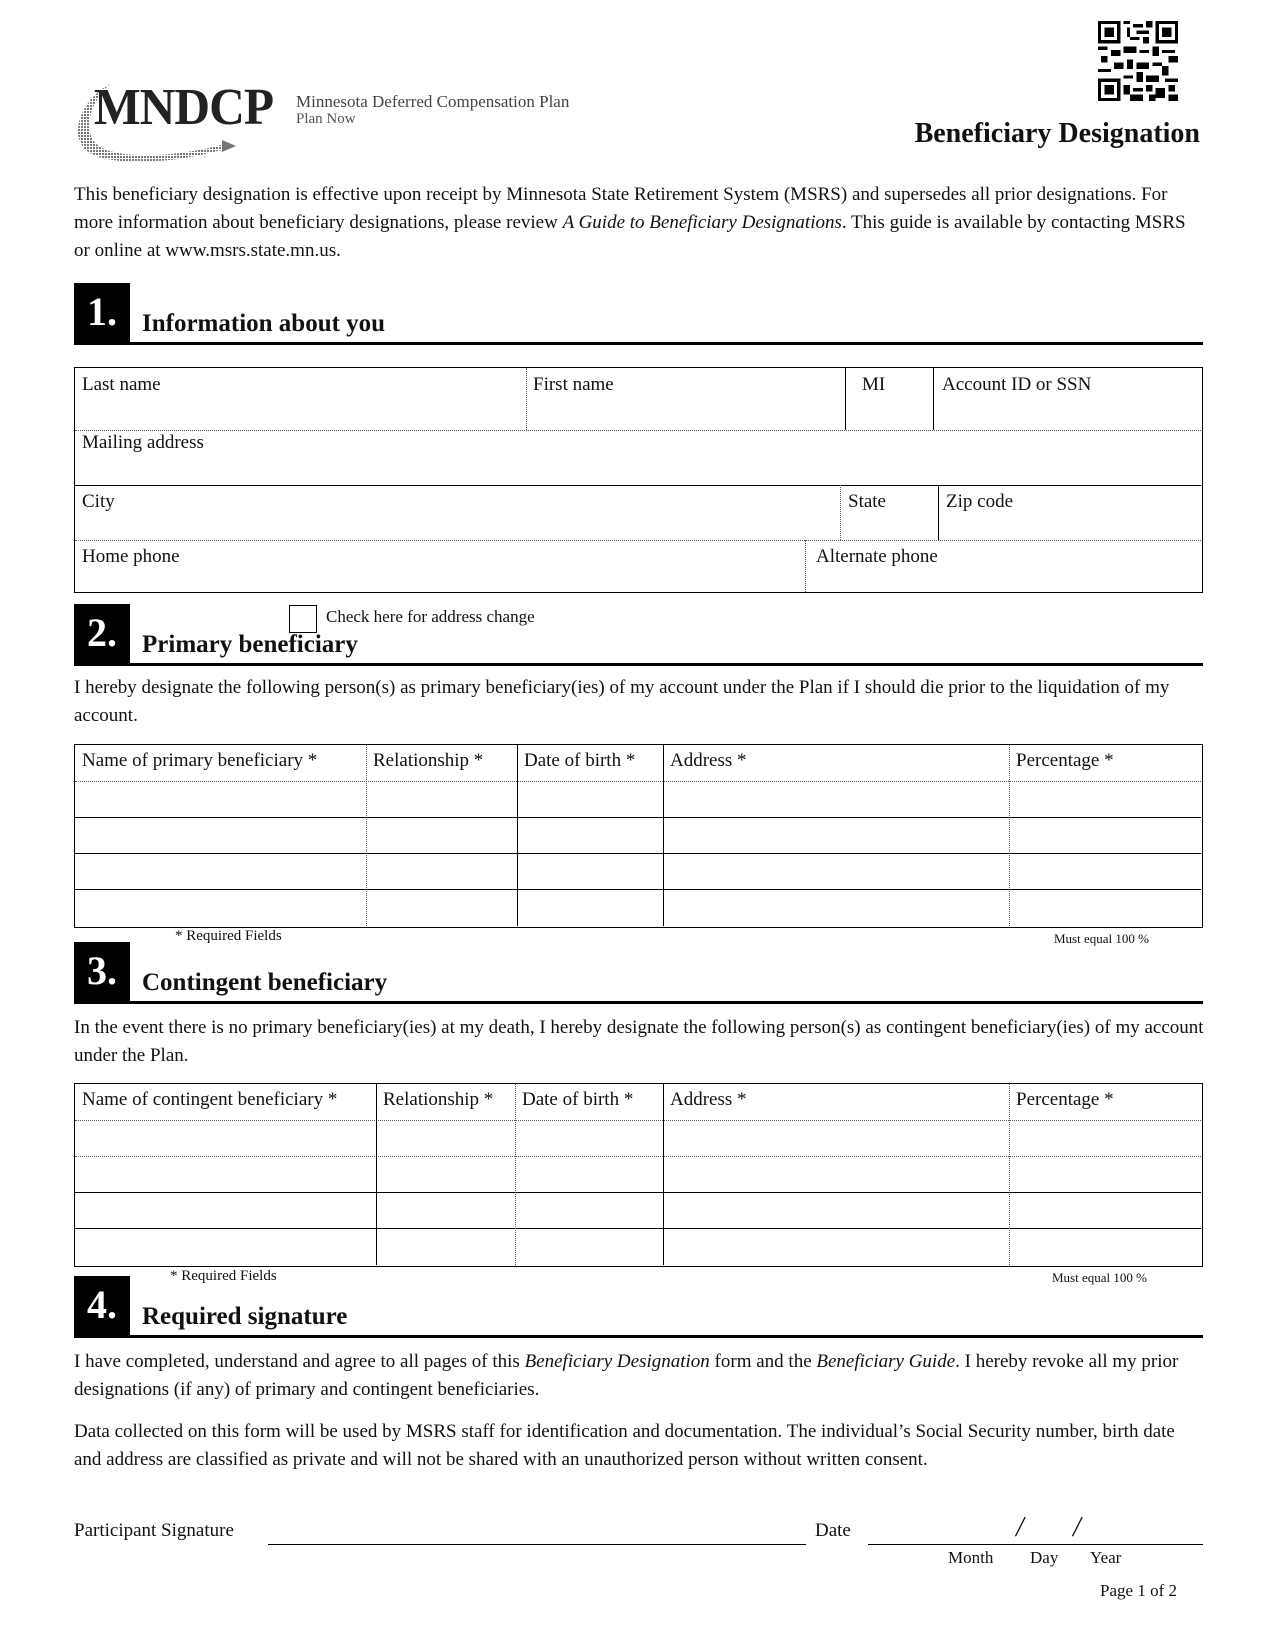  I want to click on section-number: 3., so click(102, 973).